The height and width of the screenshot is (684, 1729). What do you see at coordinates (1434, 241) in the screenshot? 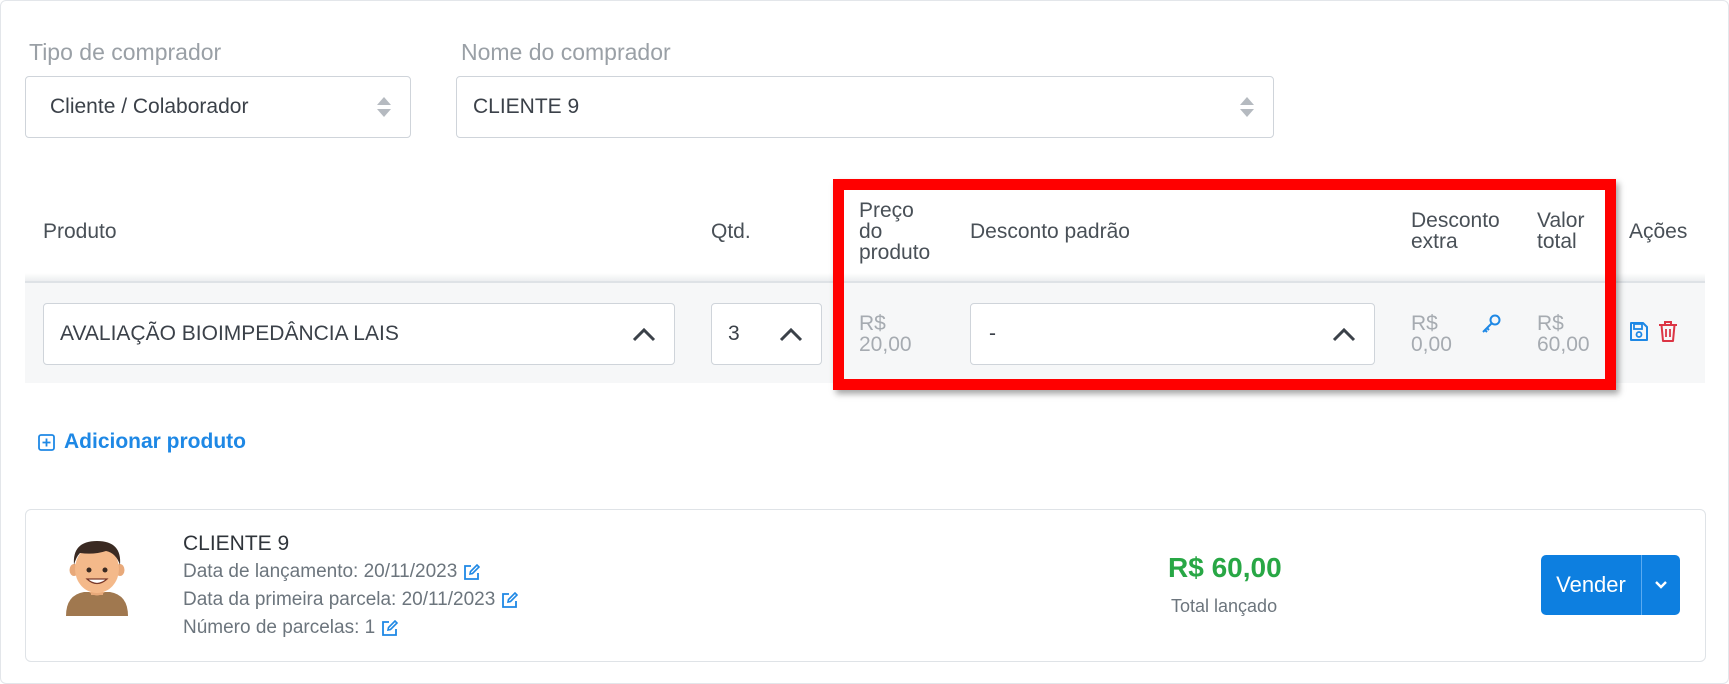
I see `header-desconto-extra-line2: extra` at bounding box center [1434, 241].